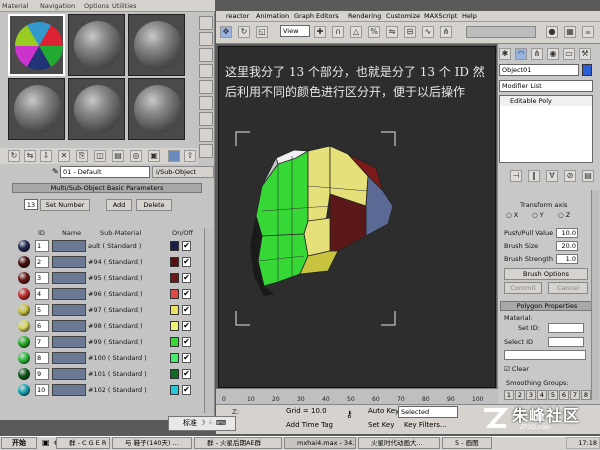  Describe the element at coordinates (586, 395) in the screenshot. I see `smoothing-group-button: 8` at that location.